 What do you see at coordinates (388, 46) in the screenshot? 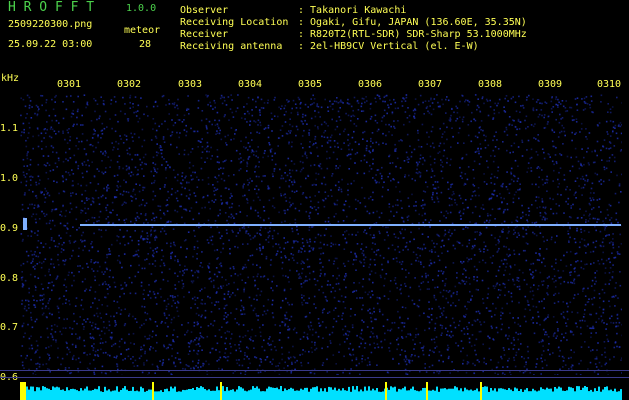
I see `info-value-antenna: : 2el-HB9CV Vertical (el. E-W)` at bounding box center [388, 46].